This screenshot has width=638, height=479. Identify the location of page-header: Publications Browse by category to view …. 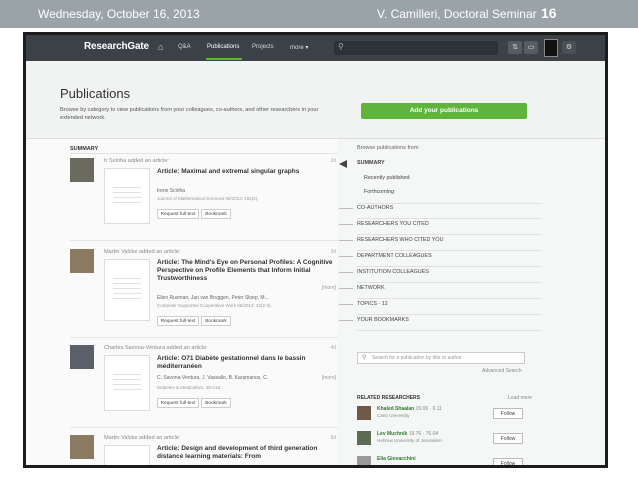
(315, 100).